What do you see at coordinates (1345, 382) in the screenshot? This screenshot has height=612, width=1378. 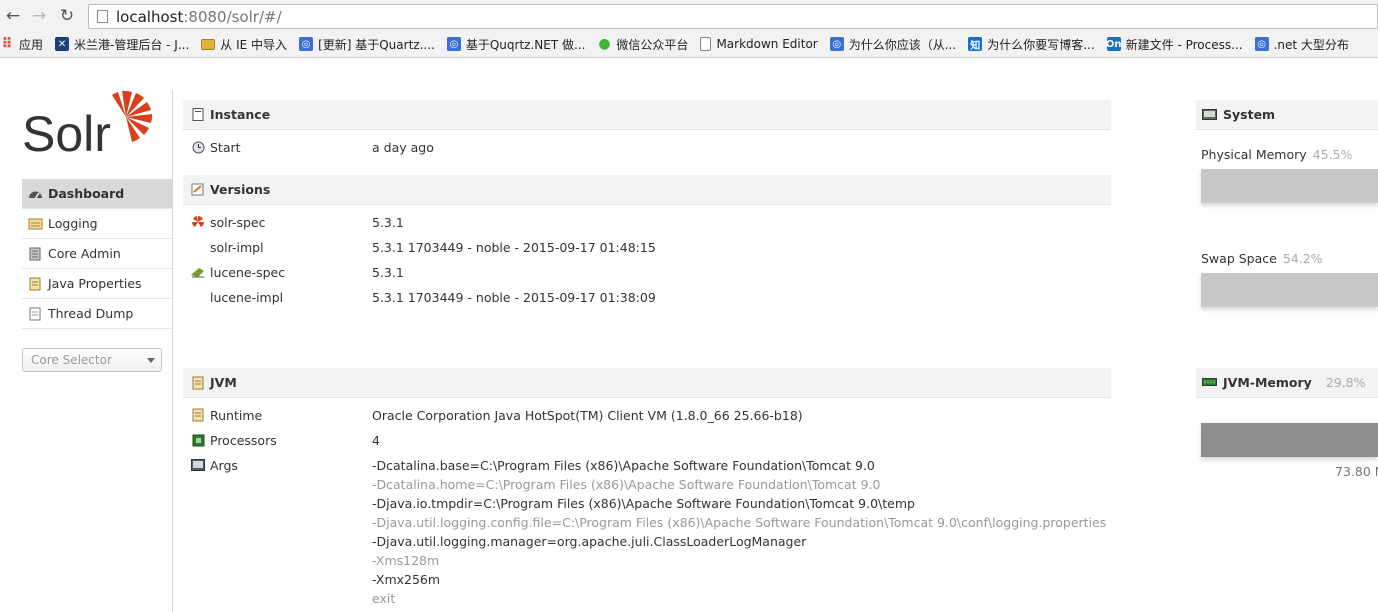 I see `jvm-memory-percent: 29.8%` at bounding box center [1345, 382].